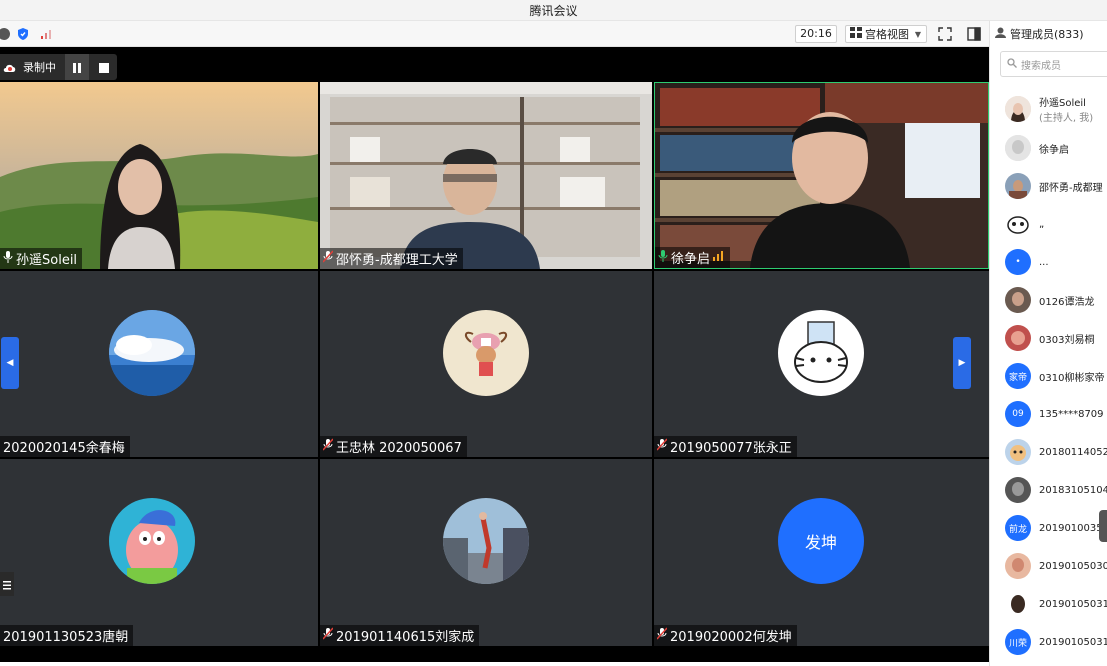 This screenshot has width=1107, height=666. I want to click on member-list-item: 09 135****8709, so click(1054, 414).